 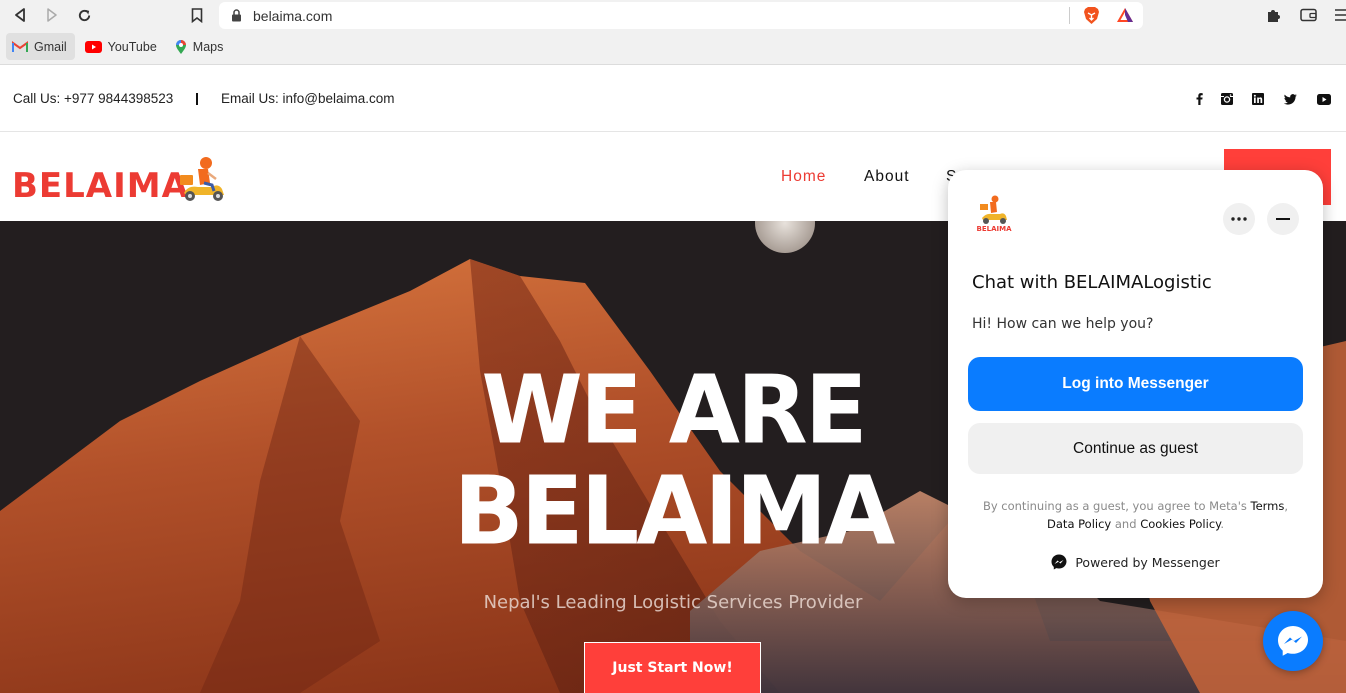 I want to click on chat-greeting: Hi! How can we help you?, so click(x=1063, y=324).